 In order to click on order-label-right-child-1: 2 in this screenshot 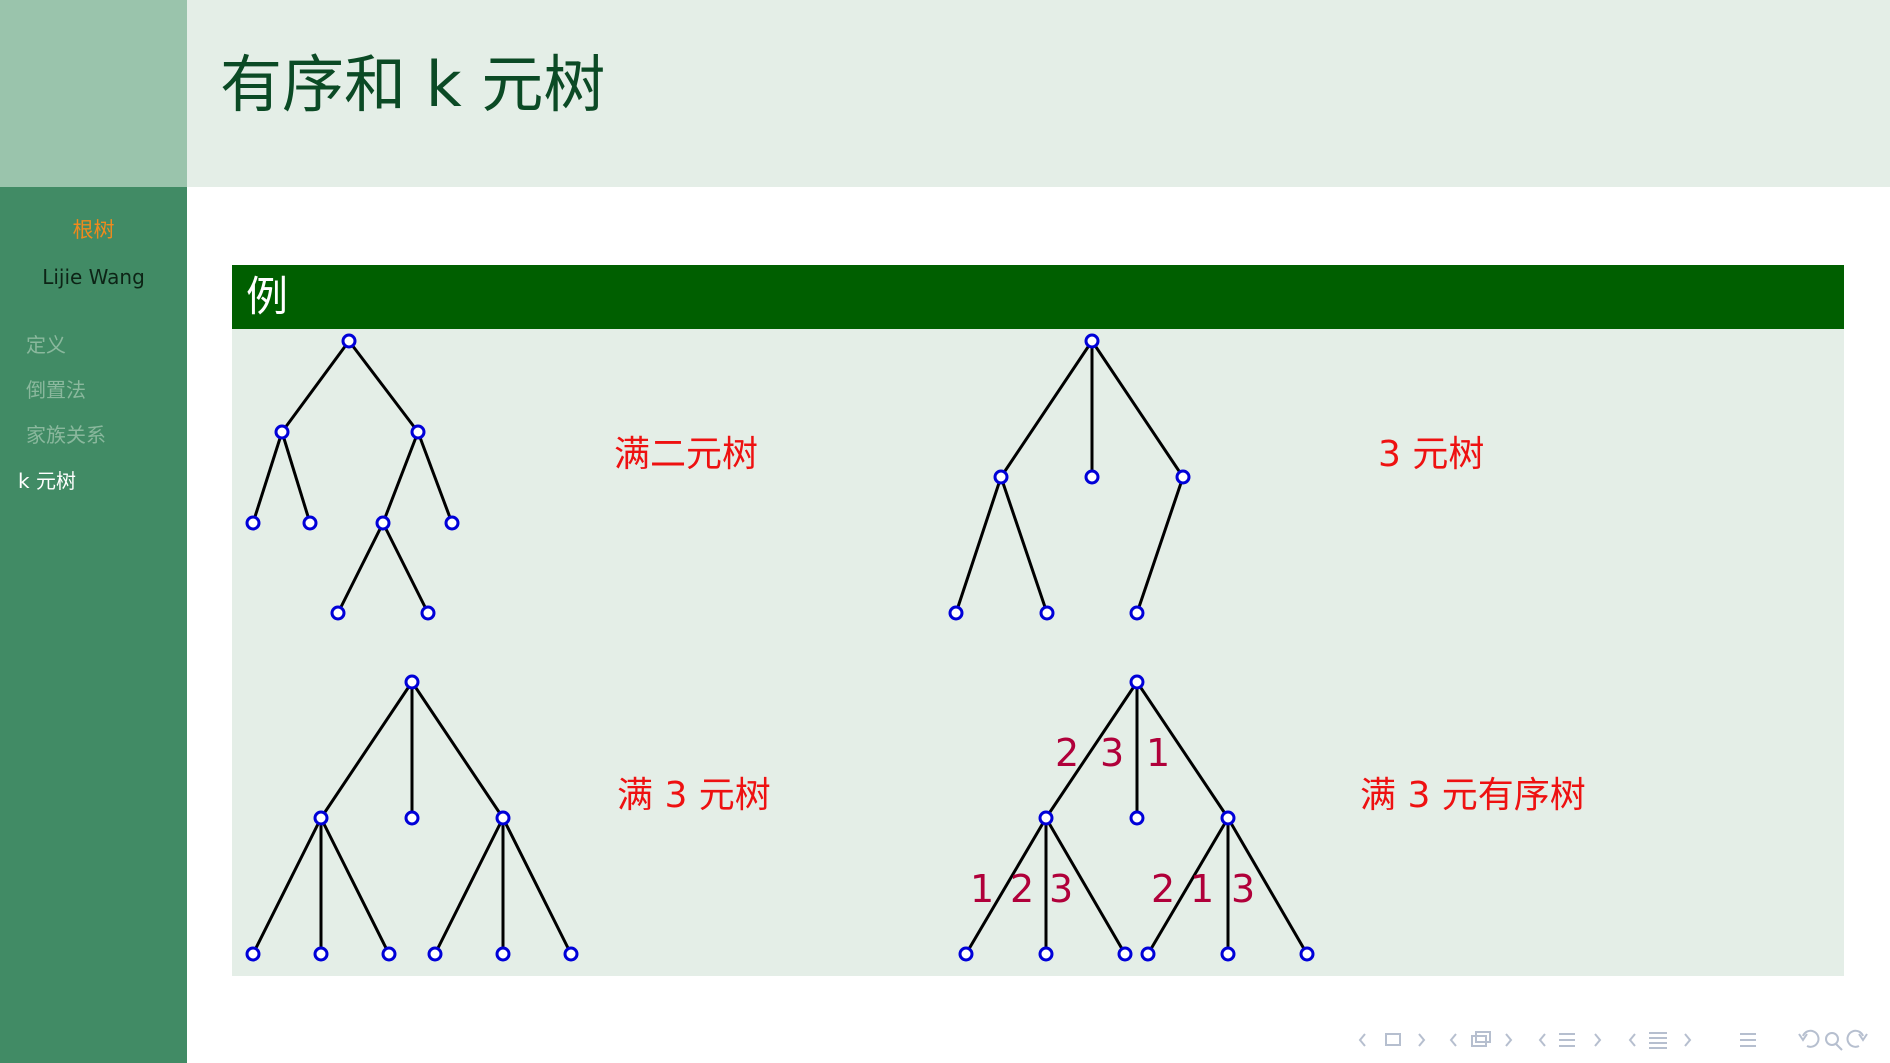, I will do `click(1163, 889)`.